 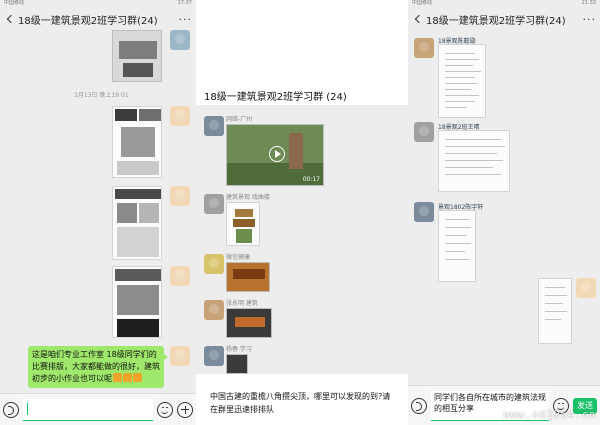 What do you see at coordinates (28, 408) in the screenshot?
I see `text-caret` at bounding box center [28, 408].